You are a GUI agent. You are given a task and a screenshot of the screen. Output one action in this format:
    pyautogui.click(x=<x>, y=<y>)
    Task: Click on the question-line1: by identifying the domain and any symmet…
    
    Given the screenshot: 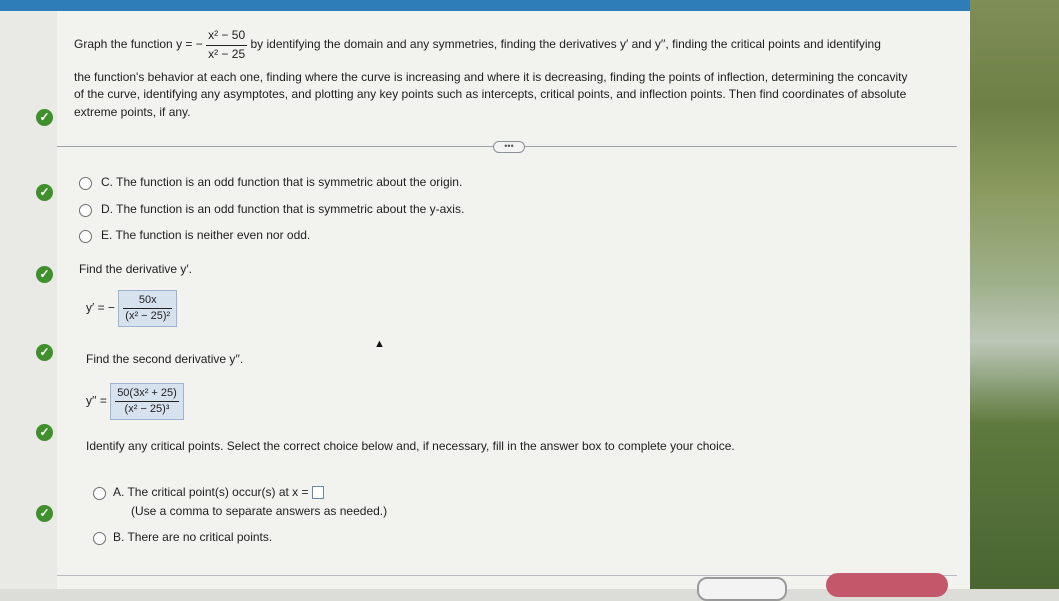 What is the action you would take?
    pyautogui.click(x=565, y=44)
    